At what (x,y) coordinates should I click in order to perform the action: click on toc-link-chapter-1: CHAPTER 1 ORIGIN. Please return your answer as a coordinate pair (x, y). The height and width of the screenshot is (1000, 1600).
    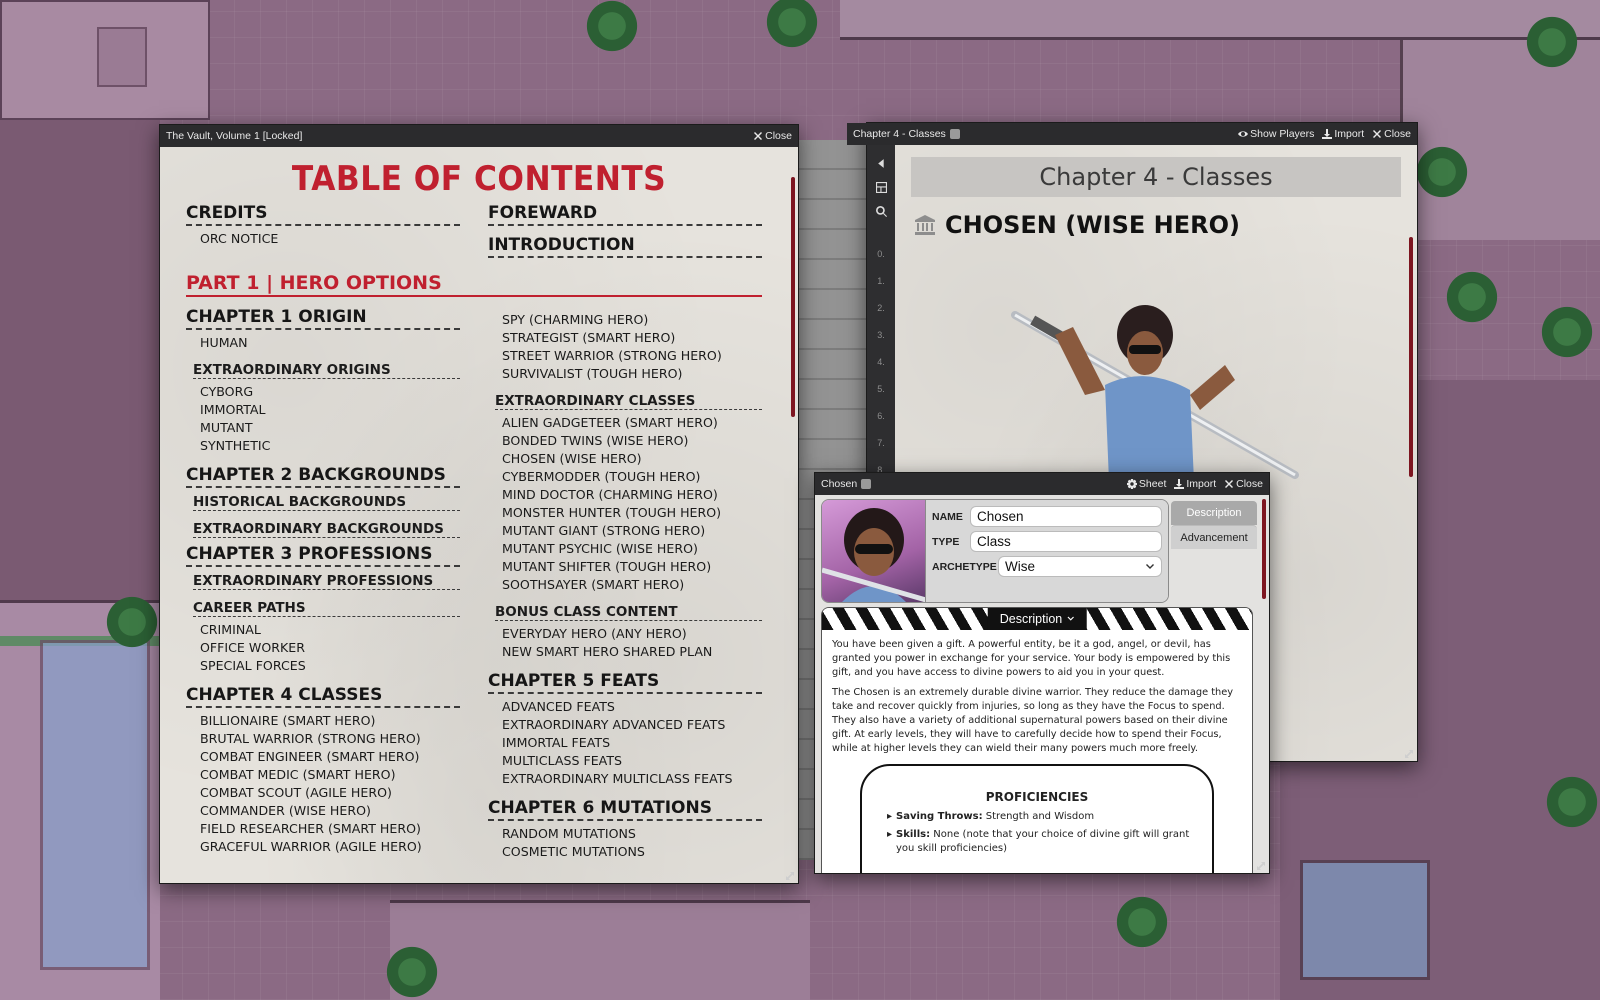
    Looking at the image, I should click on (323, 318).